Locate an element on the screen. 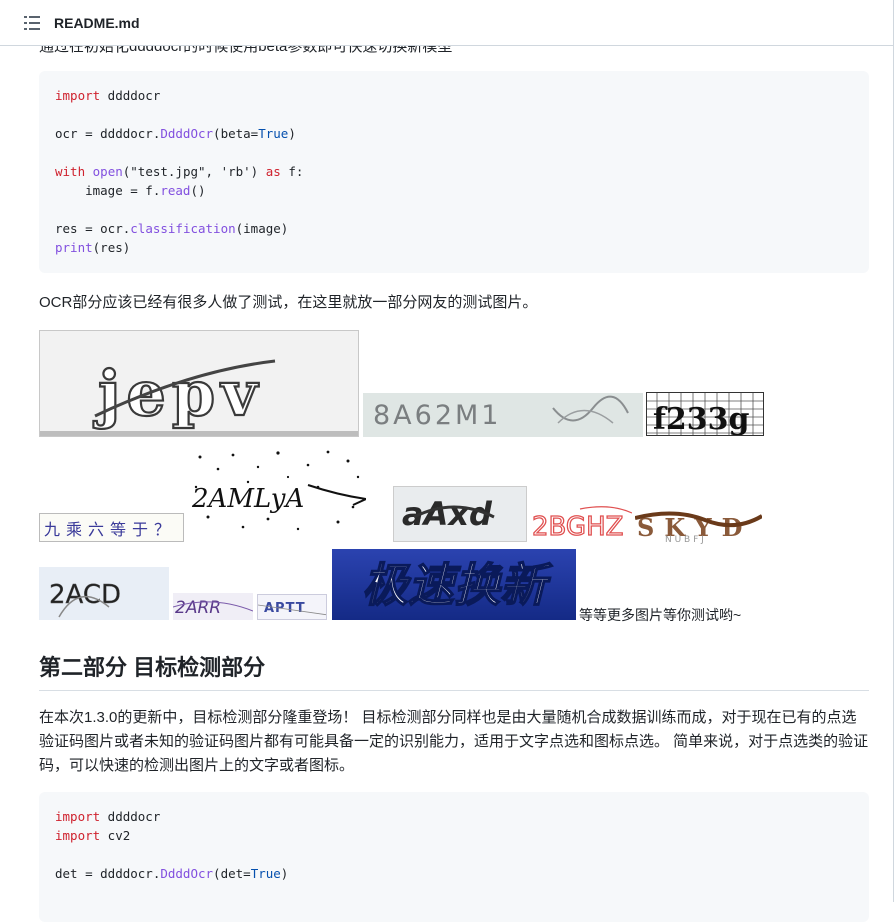  svg-text: N U B F J is located at coordinates (684, 539).